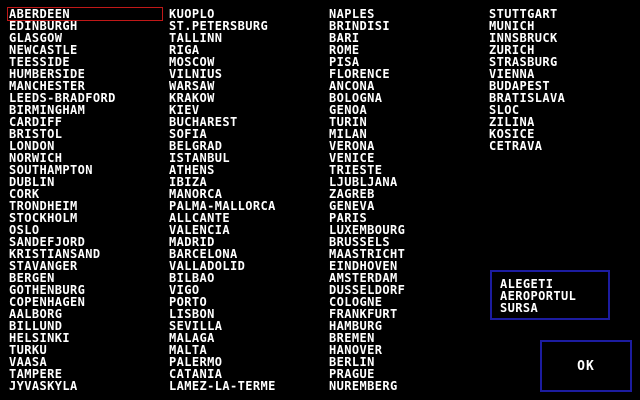 Image resolution: width=640 pixels, height=400 pixels. Describe the element at coordinates (87, 386) in the screenshot. I see `city-item: JYVASKYLA` at that location.